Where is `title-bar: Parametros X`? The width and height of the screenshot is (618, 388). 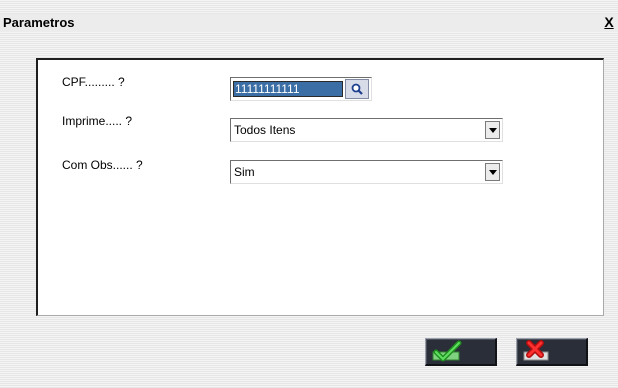
title-bar: Parametros X is located at coordinates (309, 23).